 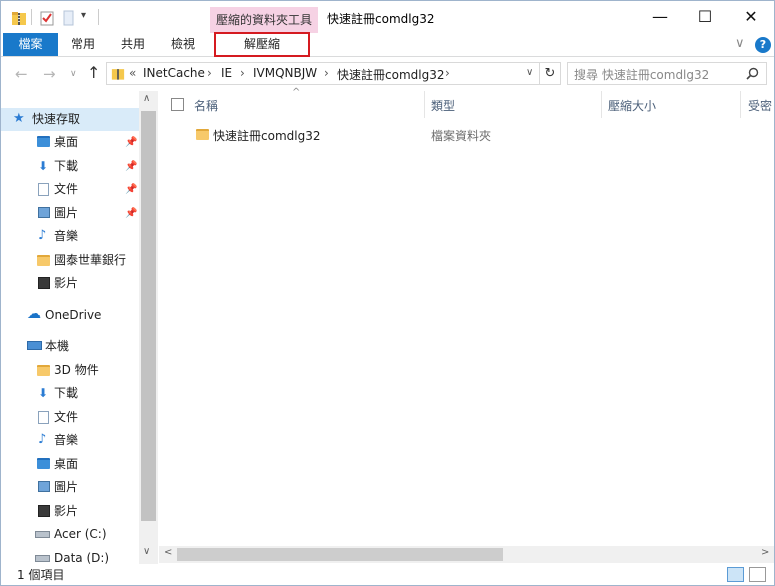 I want to click on nav-item-downloads: ⬇ 下載, so click(x=70, y=393).